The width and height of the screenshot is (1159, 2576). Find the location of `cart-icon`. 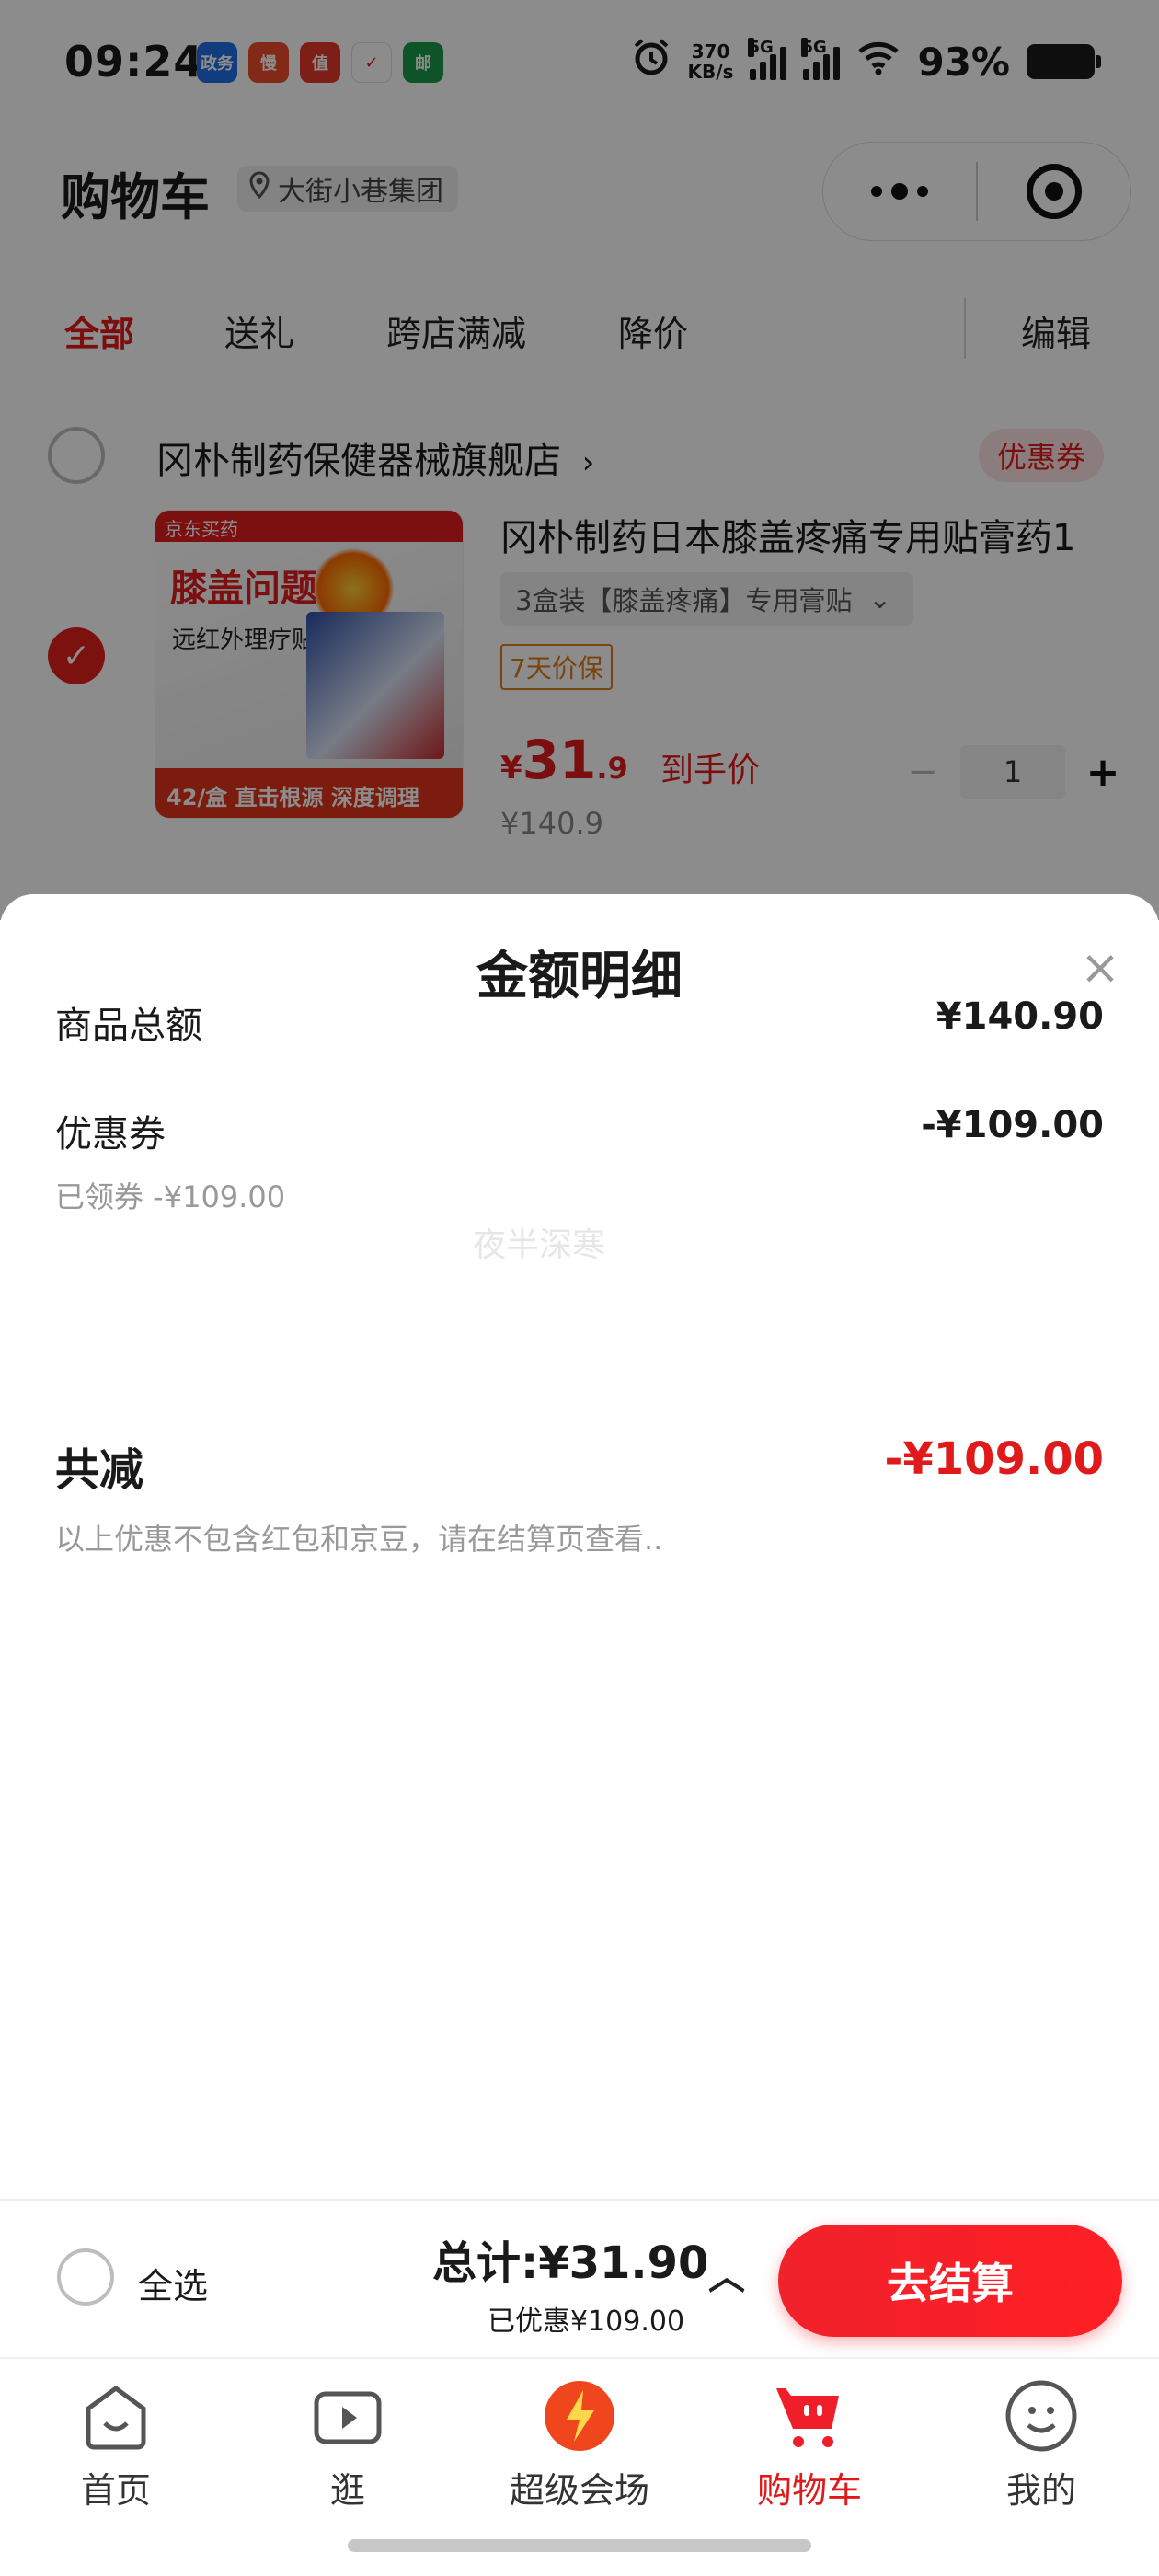

cart-icon is located at coordinates (809, 2416).